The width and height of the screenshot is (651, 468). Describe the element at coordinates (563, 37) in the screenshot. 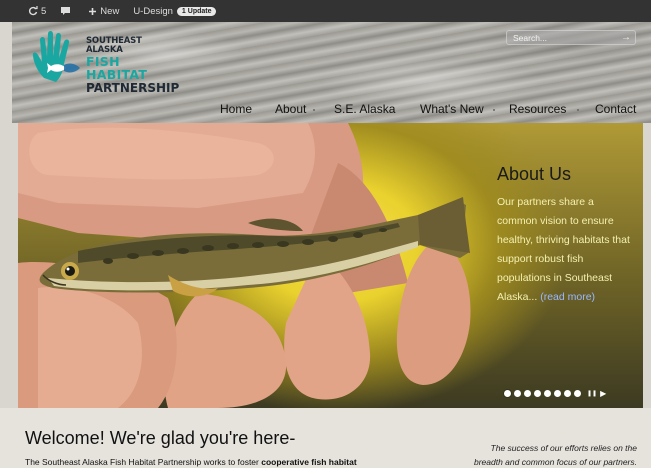

I see `search-input` at that location.